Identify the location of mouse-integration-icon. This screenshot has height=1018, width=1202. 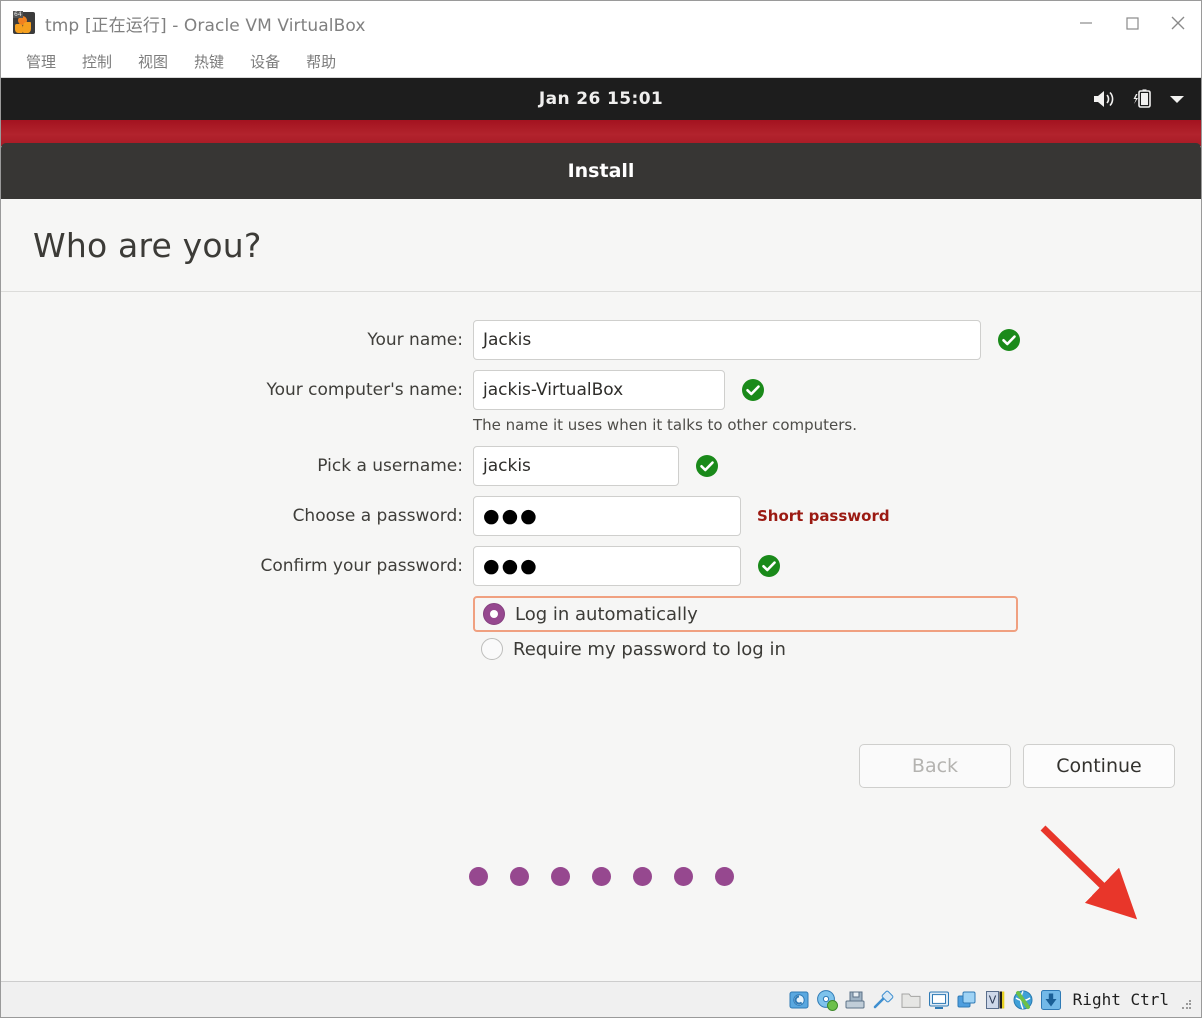
(1051, 1000).